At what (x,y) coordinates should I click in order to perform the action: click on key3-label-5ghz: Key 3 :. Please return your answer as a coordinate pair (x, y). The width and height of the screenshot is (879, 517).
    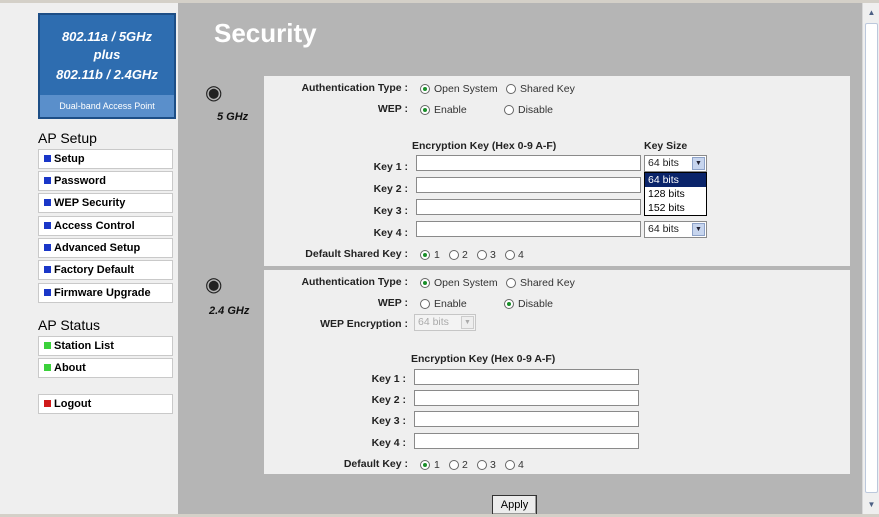
    Looking at the image, I should click on (390, 211).